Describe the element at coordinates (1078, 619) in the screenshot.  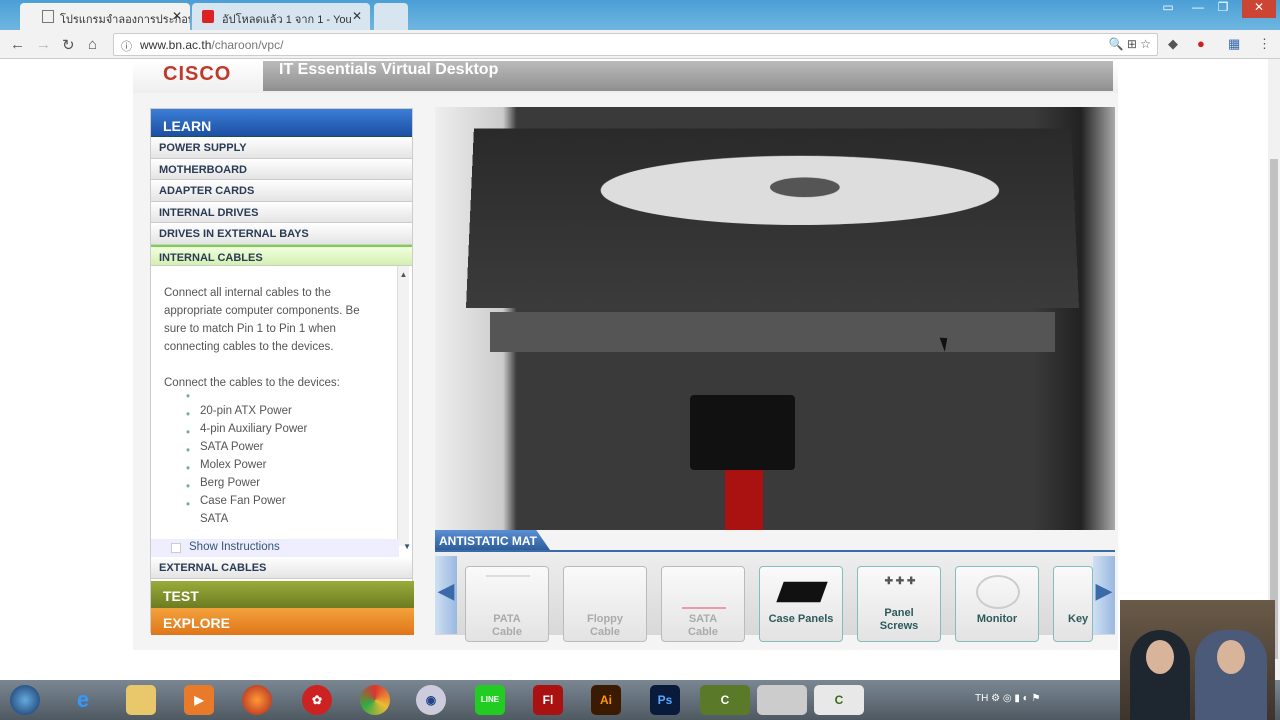
I see `item-label: Key` at that location.